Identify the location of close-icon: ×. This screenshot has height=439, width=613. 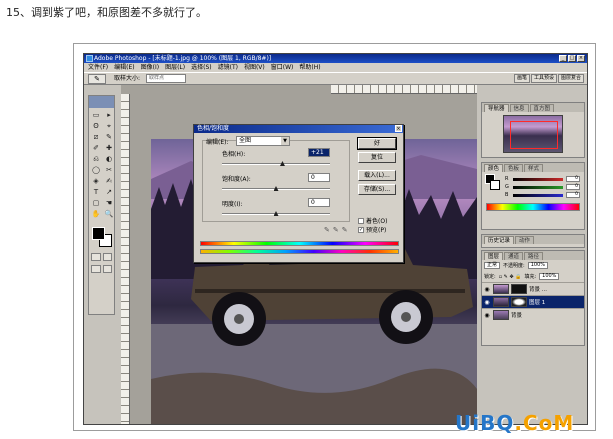
(581, 58).